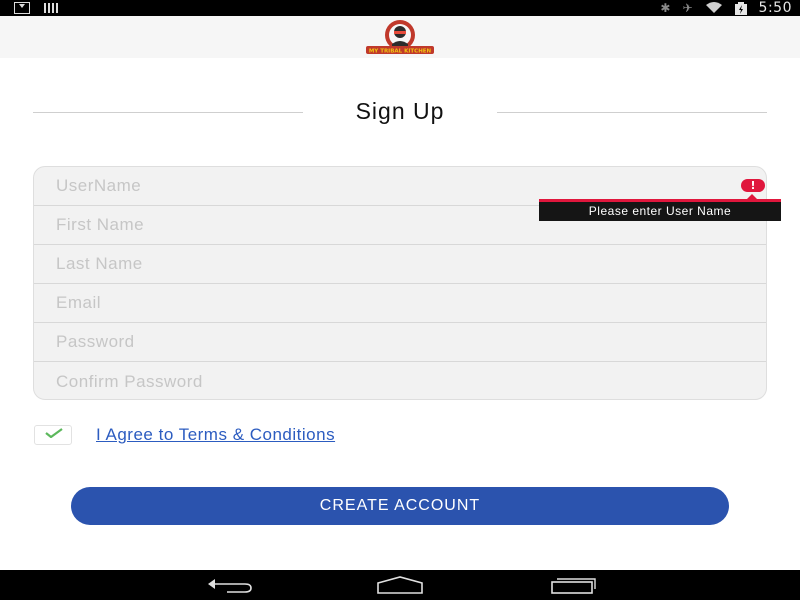 This screenshot has height=600, width=800. I want to click on confirm-password-field, so click(400, 380).